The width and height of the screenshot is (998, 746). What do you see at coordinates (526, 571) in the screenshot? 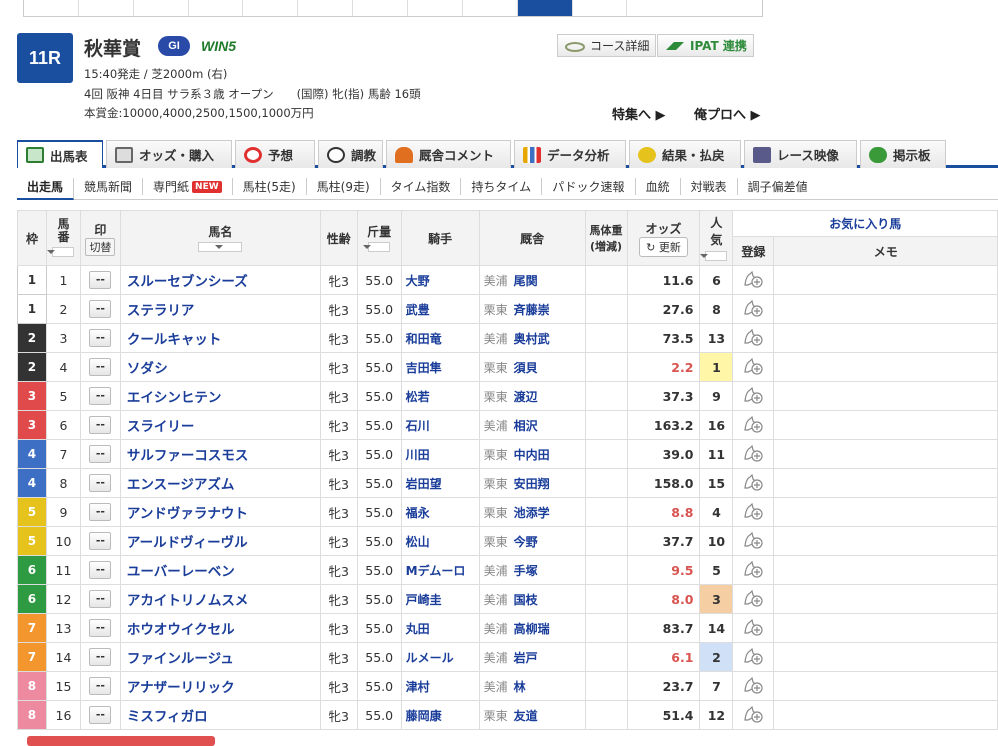
I see `trainer-link: 手塚` at bounding box center [526, 571].